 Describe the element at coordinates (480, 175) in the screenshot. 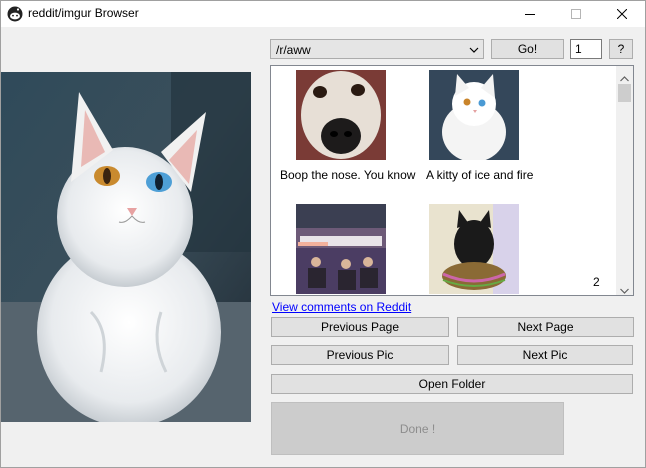

I see `gallery-caption: A kitty of ice and fire` at that location.